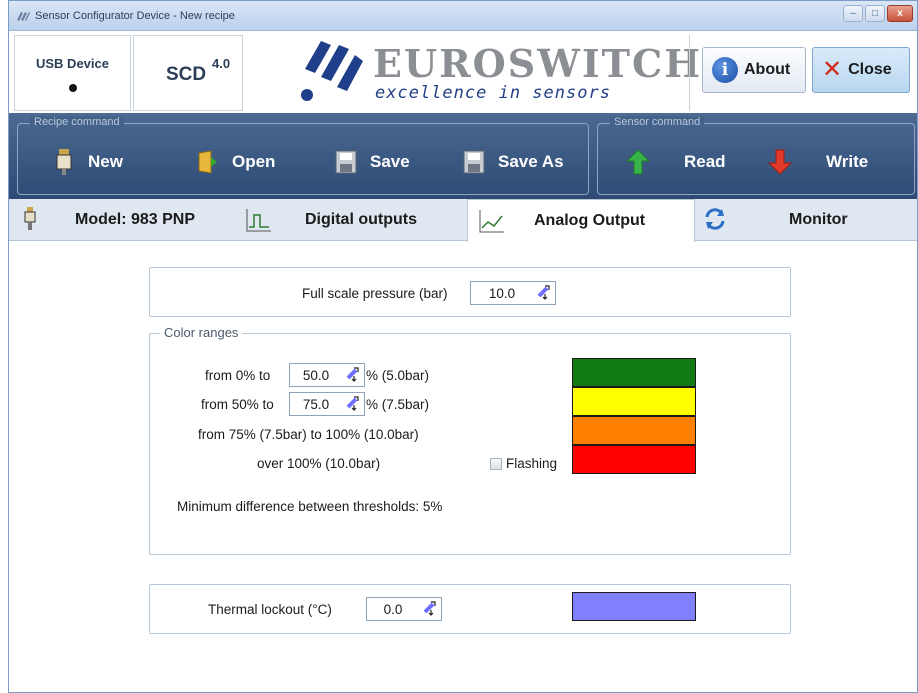 The image size is (918, 693). What do you see at coordinates (715, 221) in the screenshot?
I see `refresh-icon` at bounding box center [715, 221].